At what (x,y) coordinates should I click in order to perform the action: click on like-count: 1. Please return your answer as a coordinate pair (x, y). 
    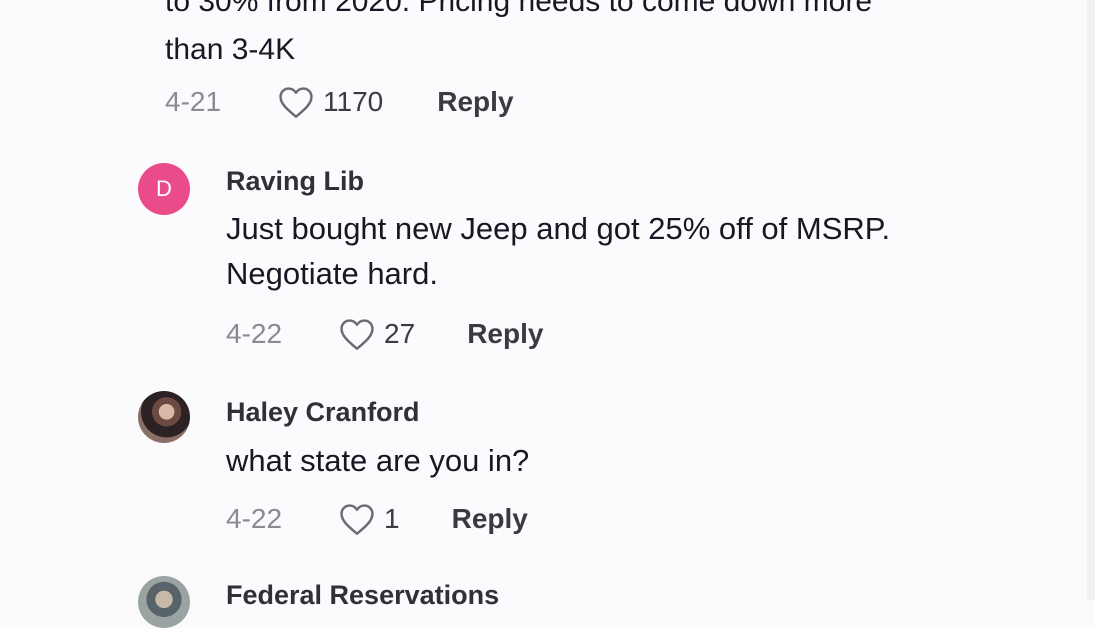
    Looking at the image, I should click on (392, 518).